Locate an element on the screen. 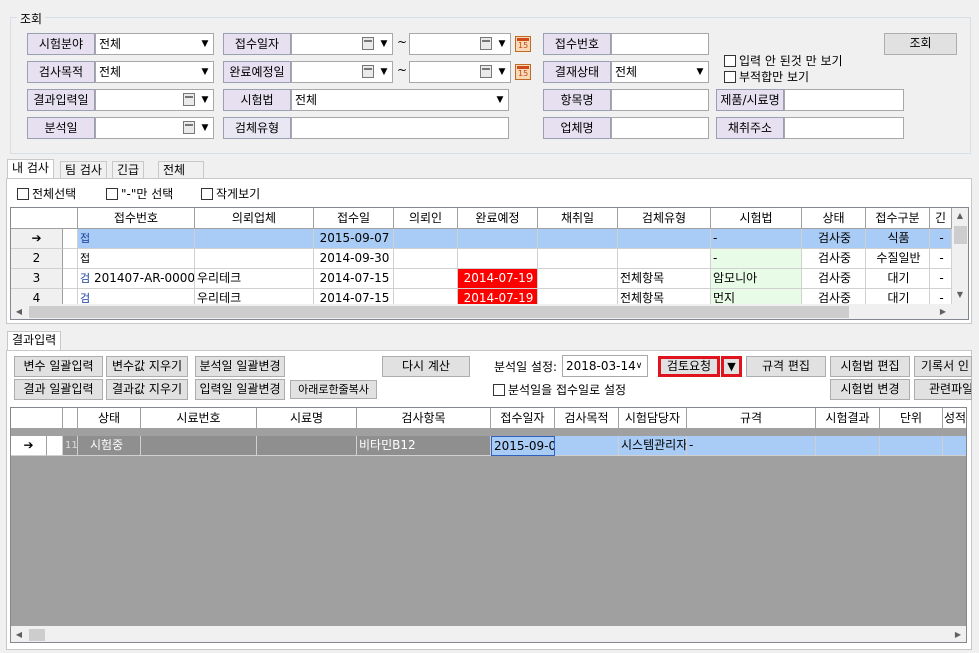  requester-cell is located at coordinates (426, 239).